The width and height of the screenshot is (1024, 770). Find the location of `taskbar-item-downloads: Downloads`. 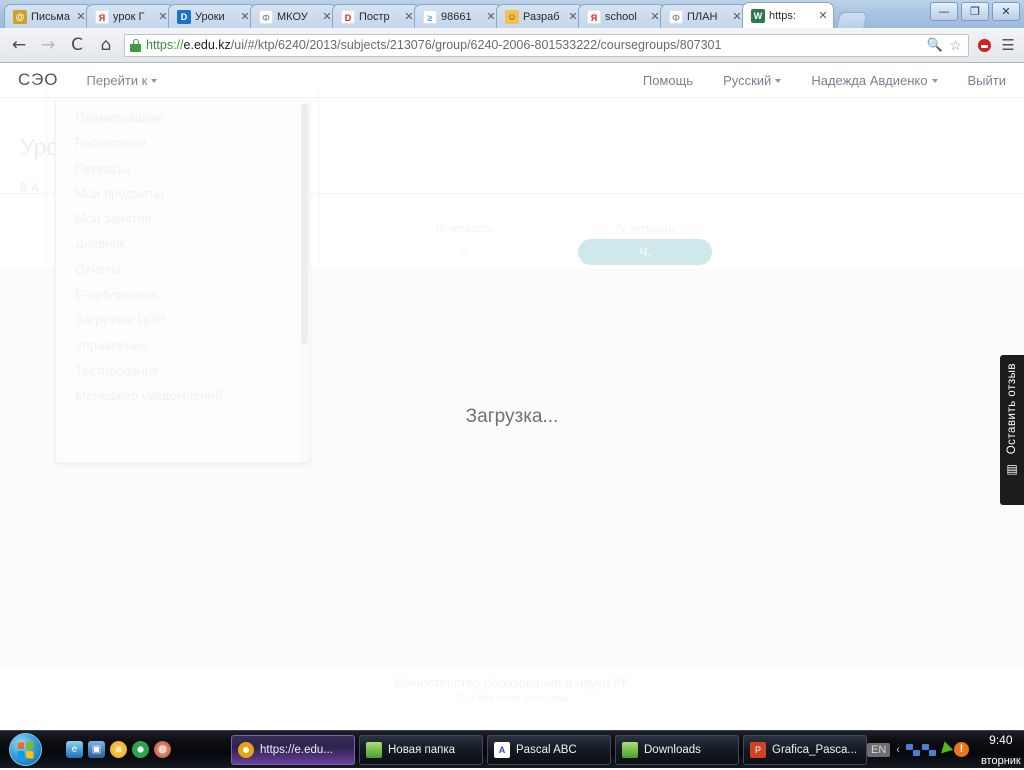

taskbar-item-downloads: Downloads is located at coordinates (677, 749).